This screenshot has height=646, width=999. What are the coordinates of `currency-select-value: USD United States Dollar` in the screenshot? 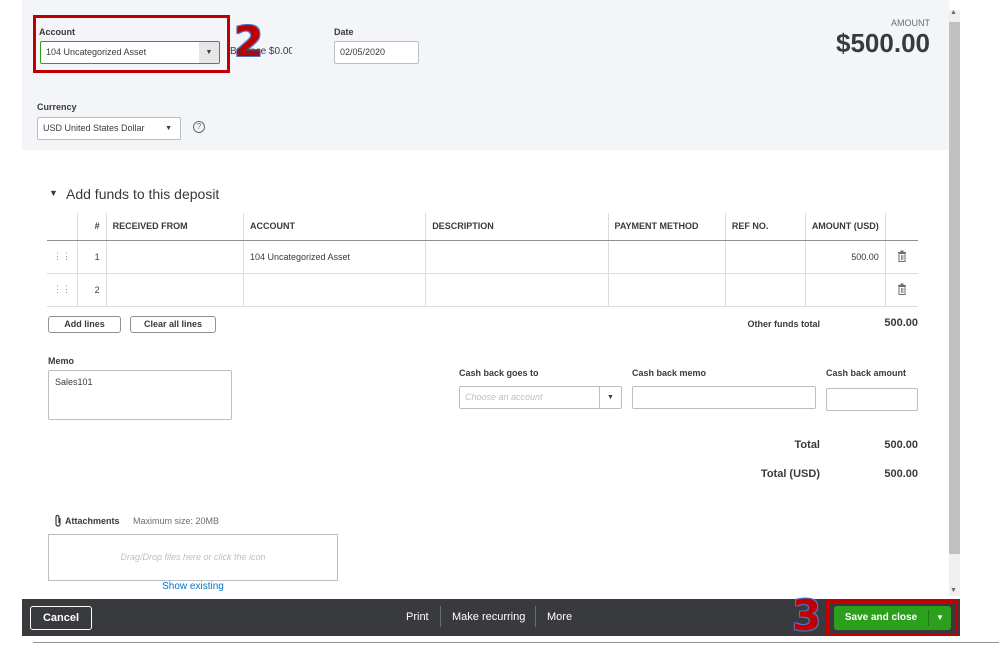 It's located at (94, 128).